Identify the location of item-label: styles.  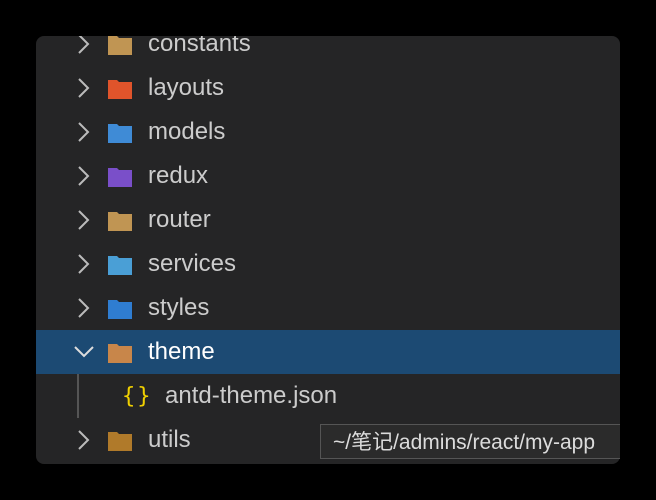
(179, 307).